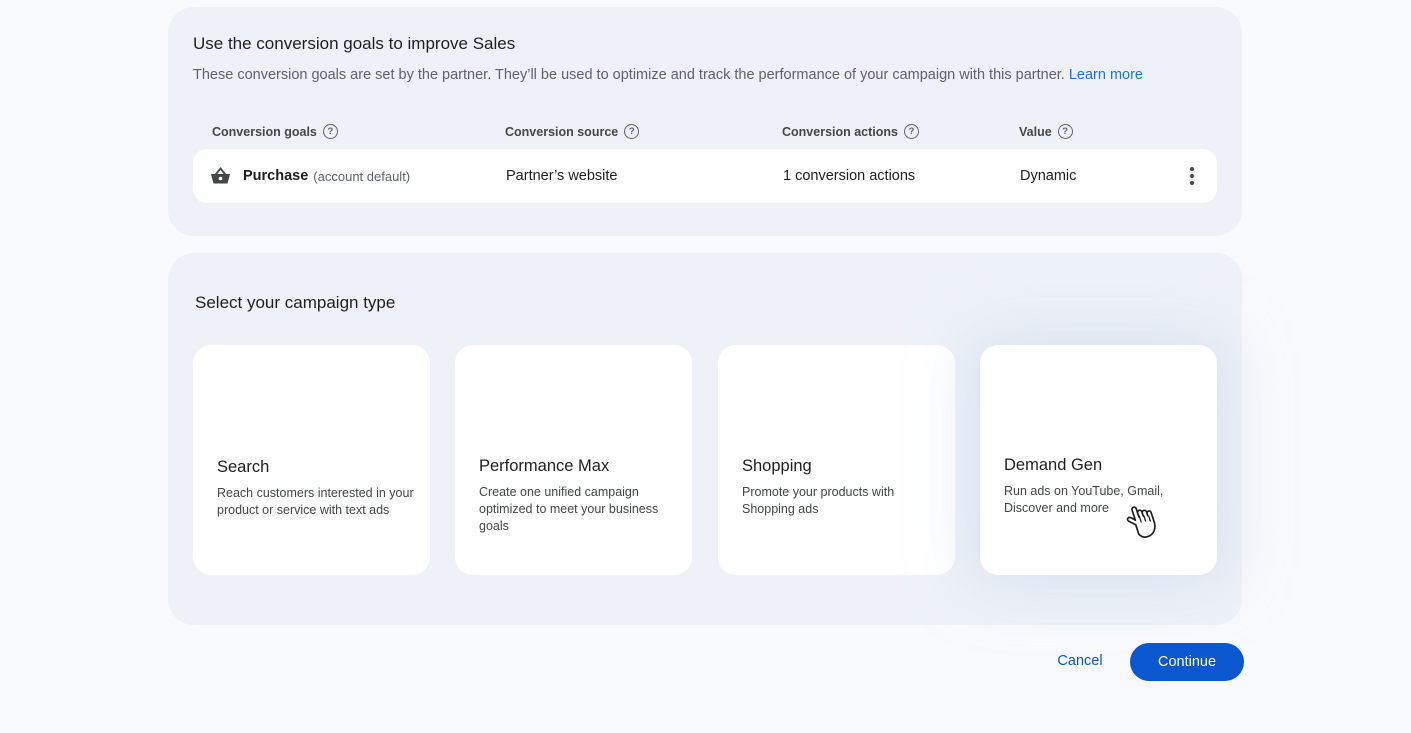 This screenshot has height=733, width=1411. What do you see at coordinates (243, 467) in the screenshot?
I see `card-title: Search` at bounding box center [243, 467].